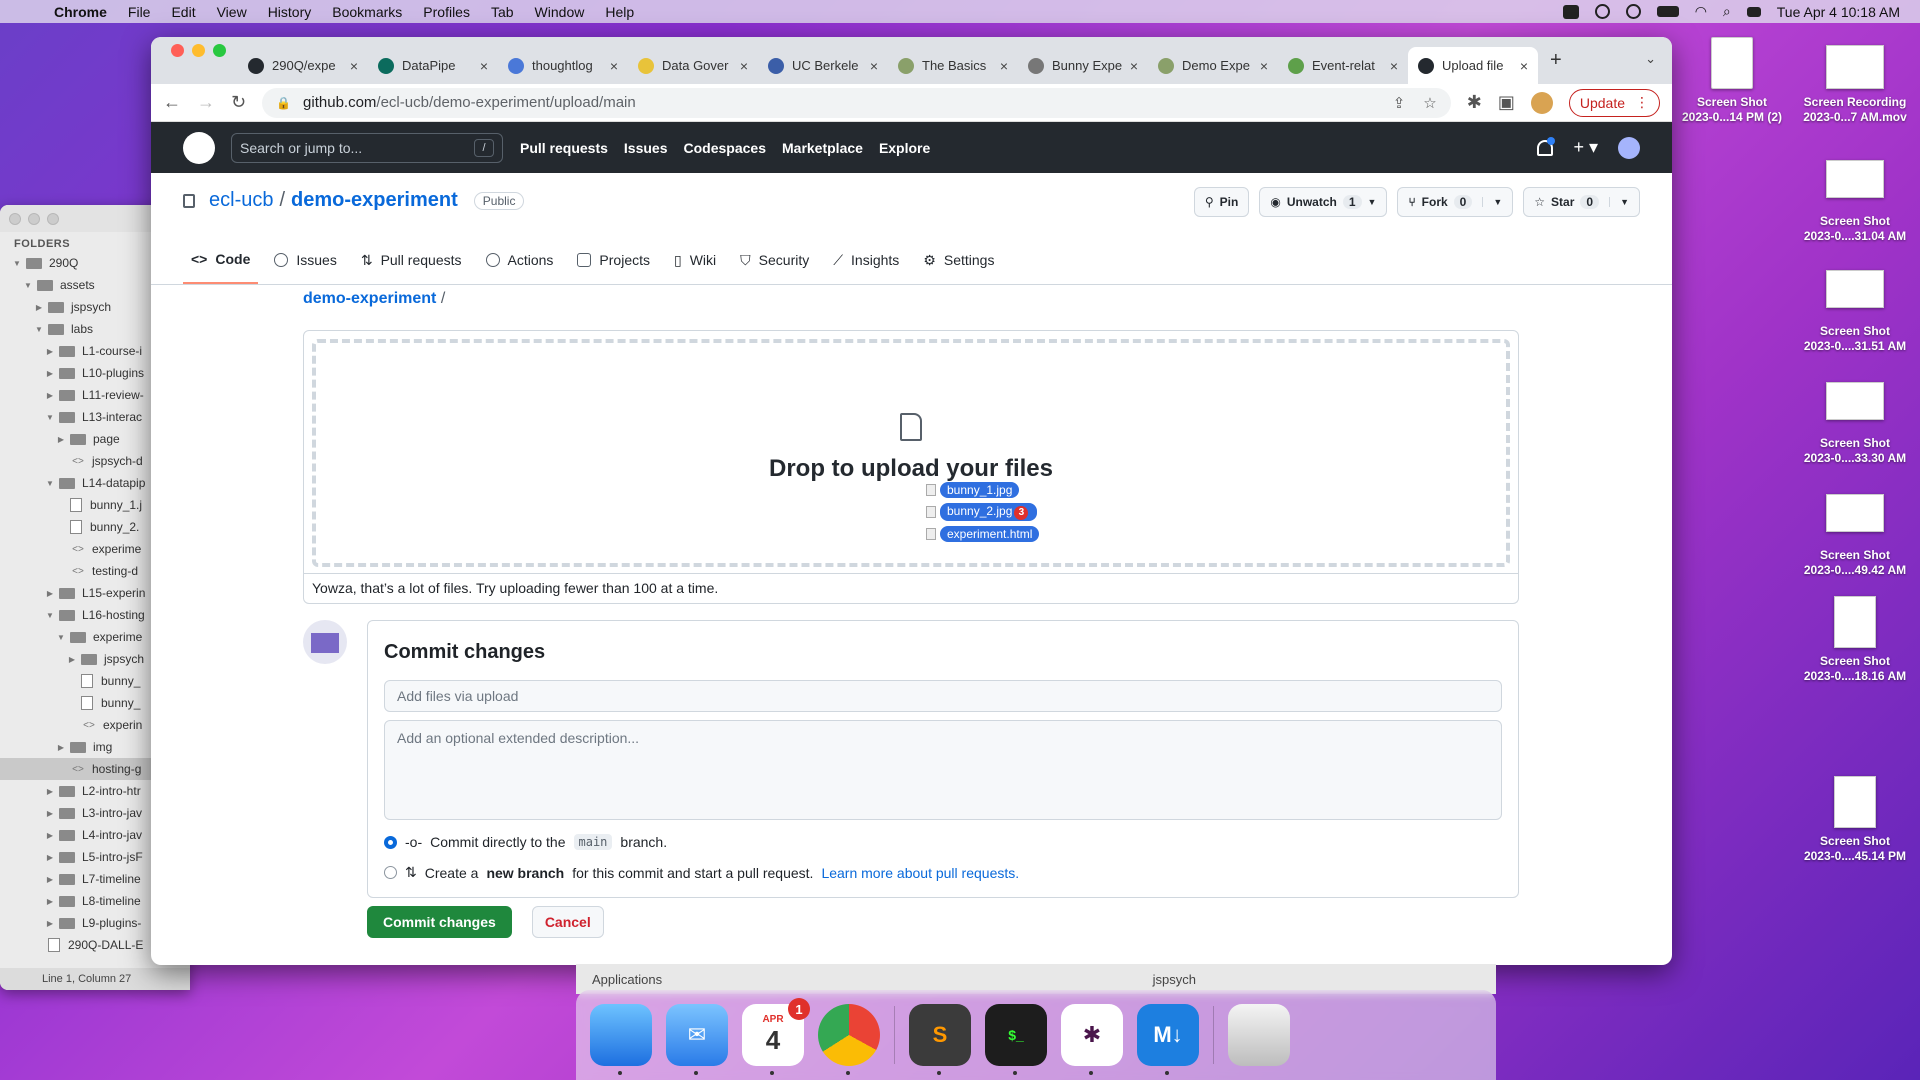  What do you see at coordinates (1855, 312) in the screenshot?
I see `desktop-file: Screen Shot 2023-0....31.51 AM` at bounding box center [1855, 312].